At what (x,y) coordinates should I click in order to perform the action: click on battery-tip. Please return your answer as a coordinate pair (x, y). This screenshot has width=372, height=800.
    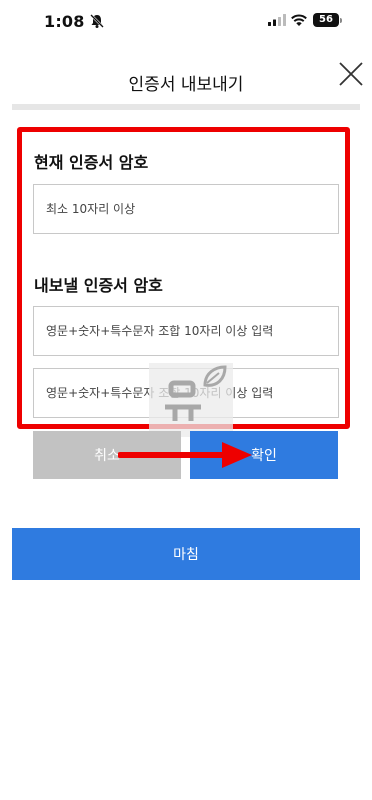
    Looking at the image, I should click on (341, 20).